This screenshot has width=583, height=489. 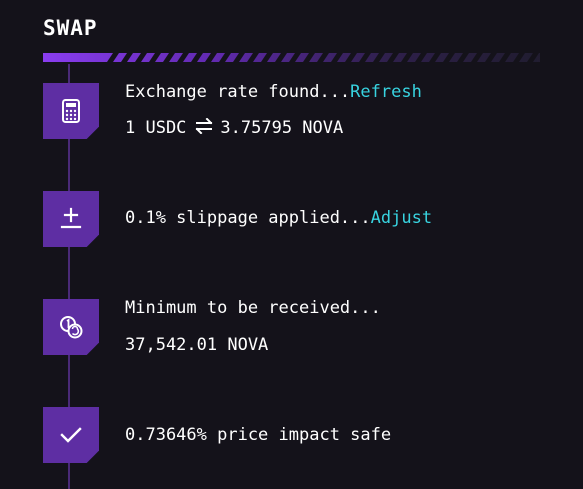 I want to click on exchange-rate-value: 1 USDC 3.75795 NOVA, so click(x=234, y=128).